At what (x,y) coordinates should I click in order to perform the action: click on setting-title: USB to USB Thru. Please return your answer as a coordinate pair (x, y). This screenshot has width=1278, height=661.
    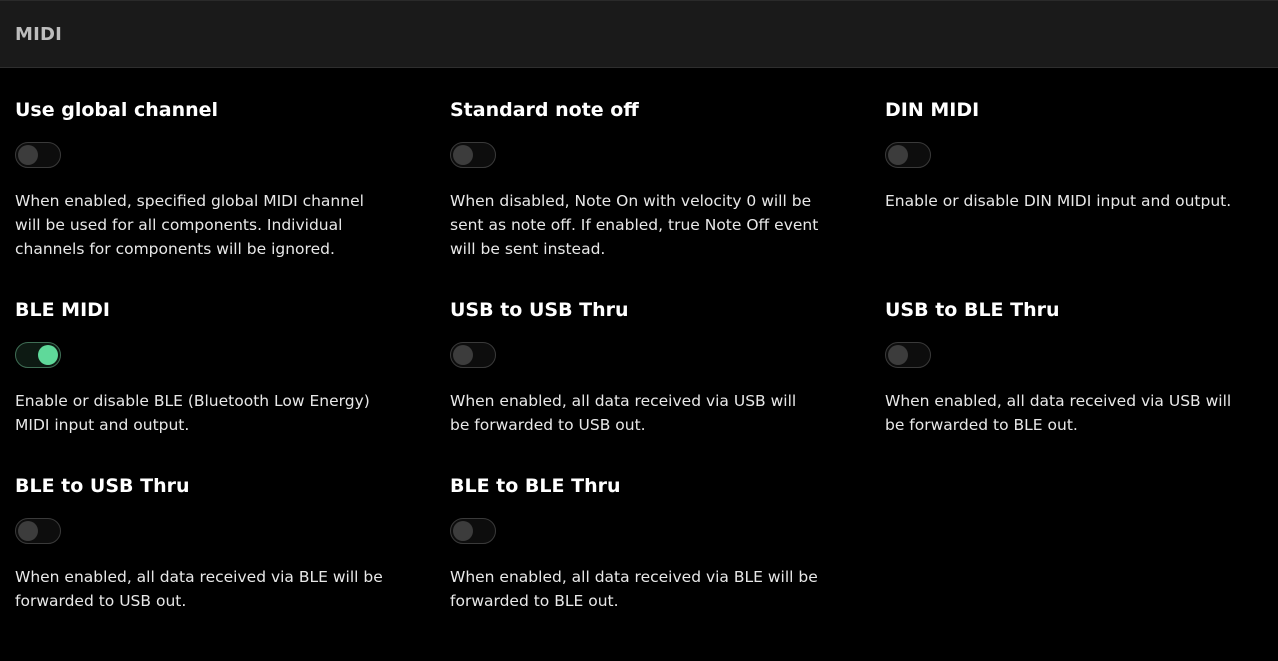
    Looking at the image, I should click on (539, 310).